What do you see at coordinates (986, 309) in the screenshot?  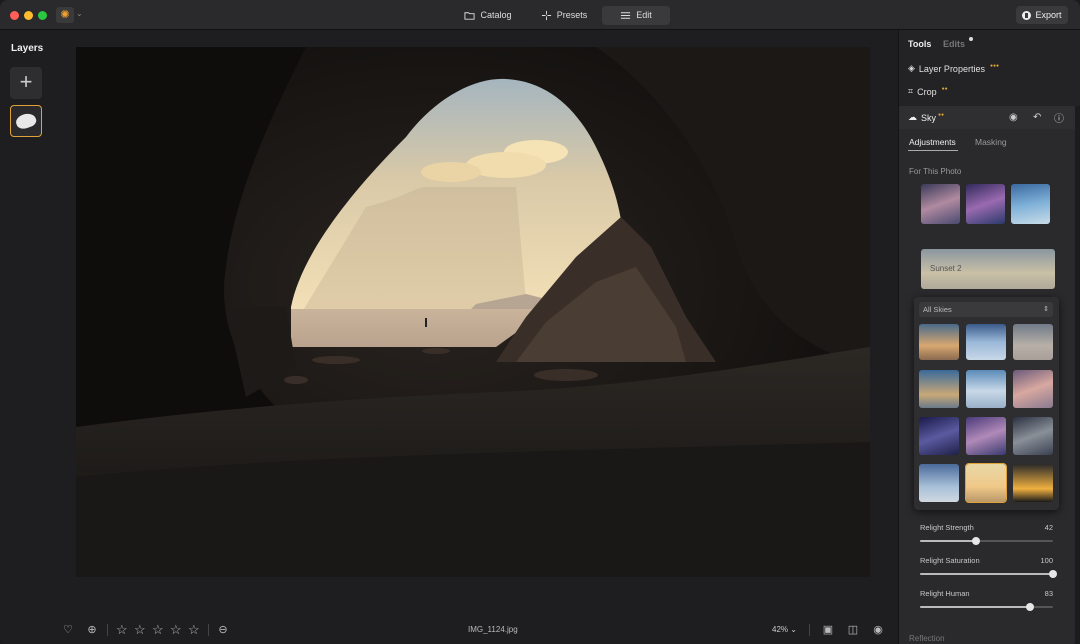 I see `sky-category-select: All Skies ⇕` at bounding box center [986, 309].